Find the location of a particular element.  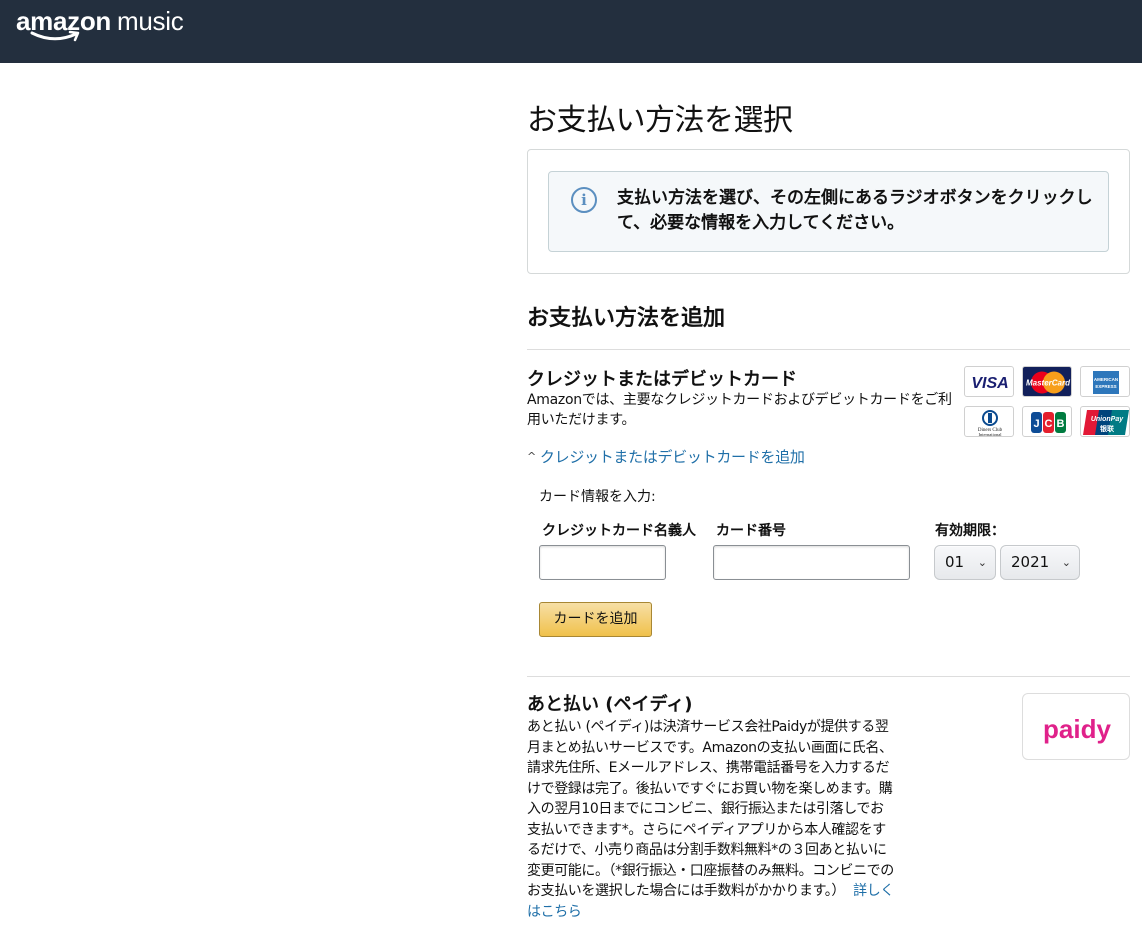

jcb-logo: JCB is located at coordinates (1047, 421).